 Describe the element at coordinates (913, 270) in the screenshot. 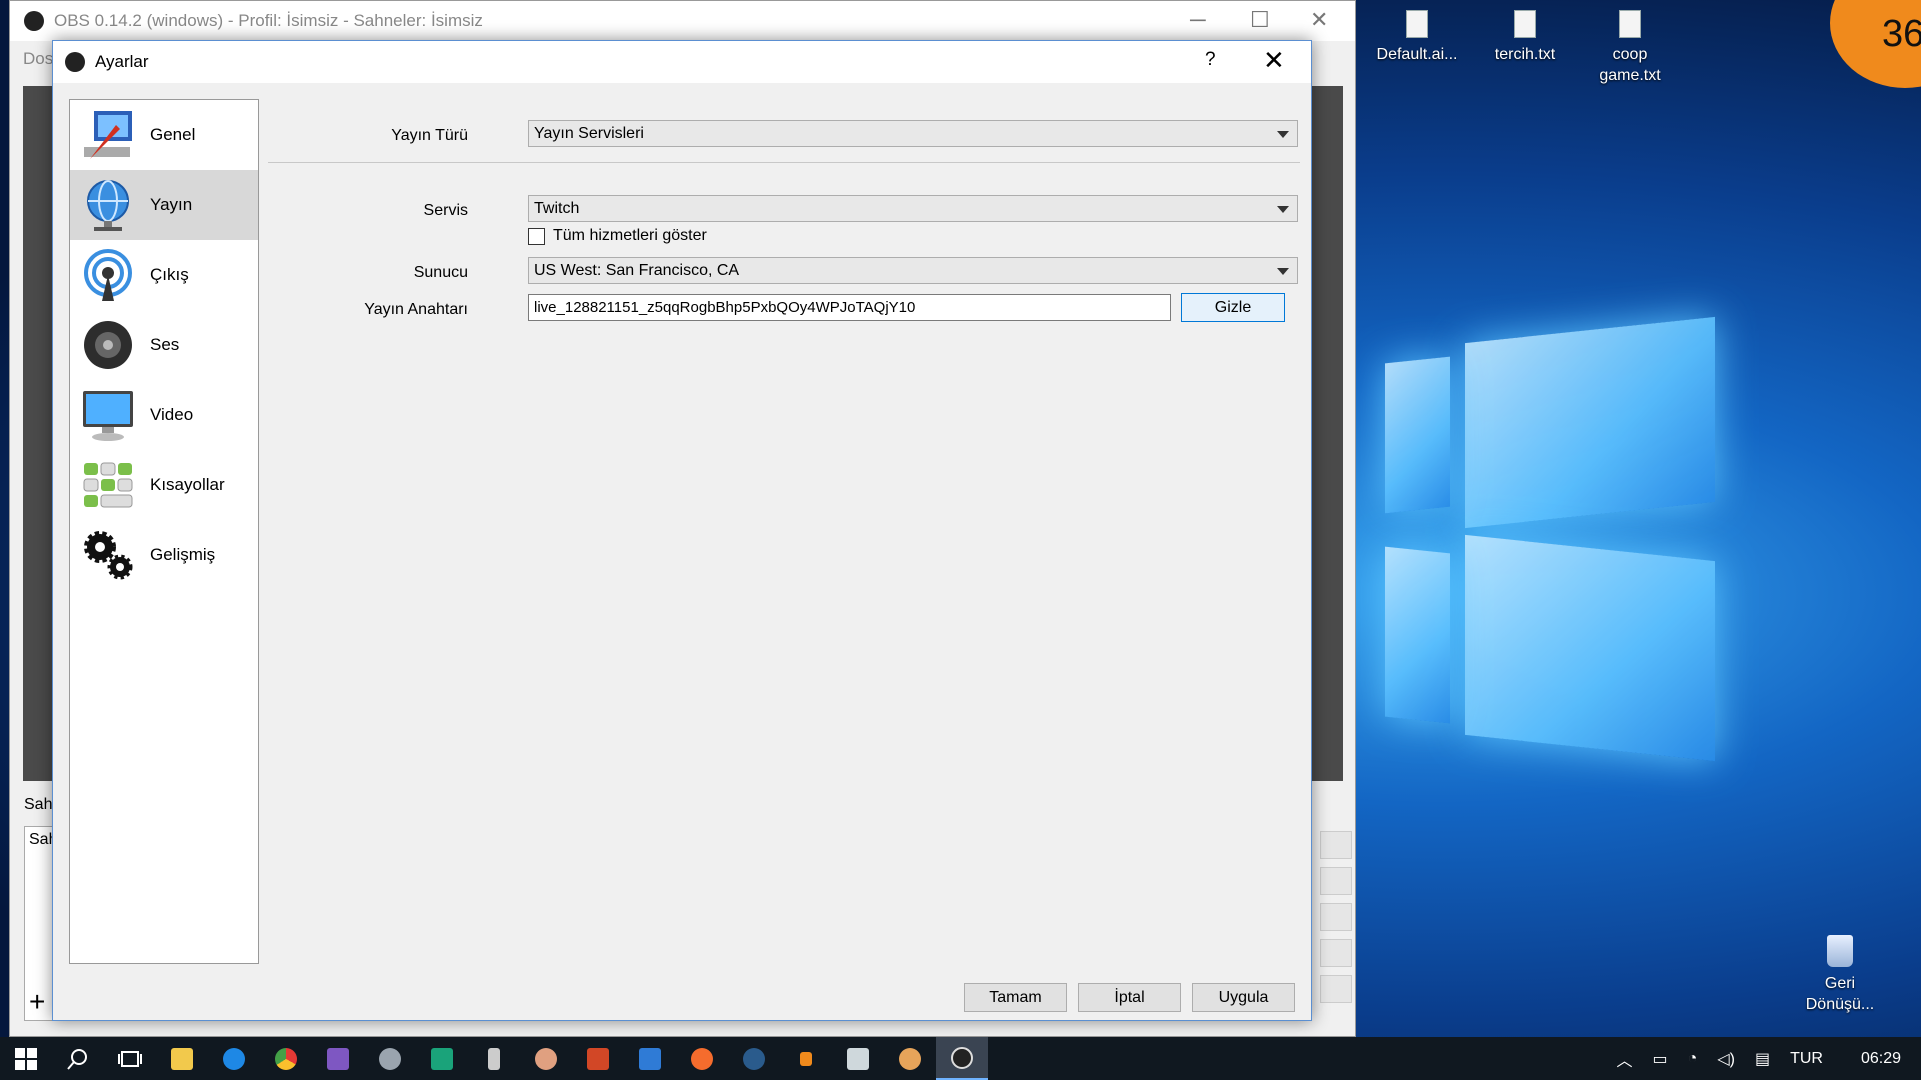

I see `server-select: US West: San Francisco, CA` at that location.